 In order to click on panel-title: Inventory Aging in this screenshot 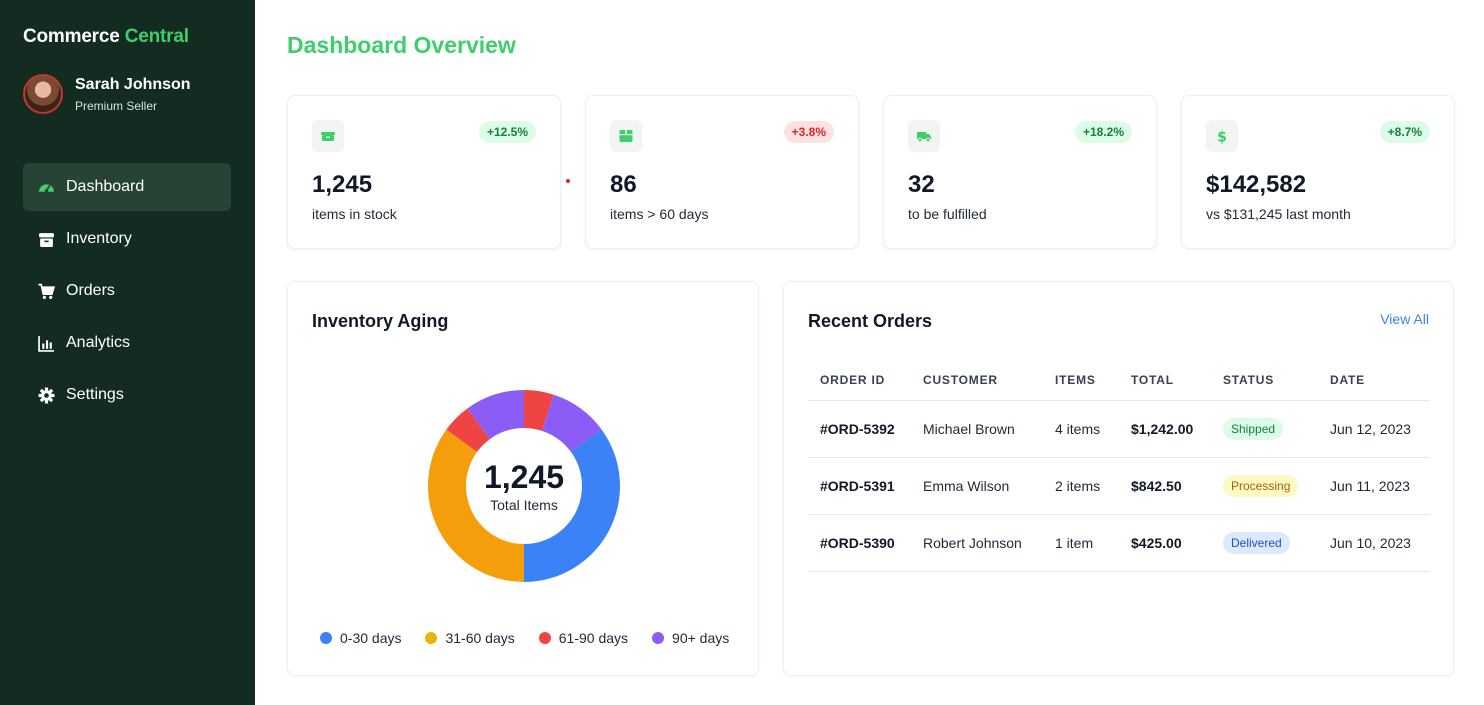, I will do `click(380, 321)`.